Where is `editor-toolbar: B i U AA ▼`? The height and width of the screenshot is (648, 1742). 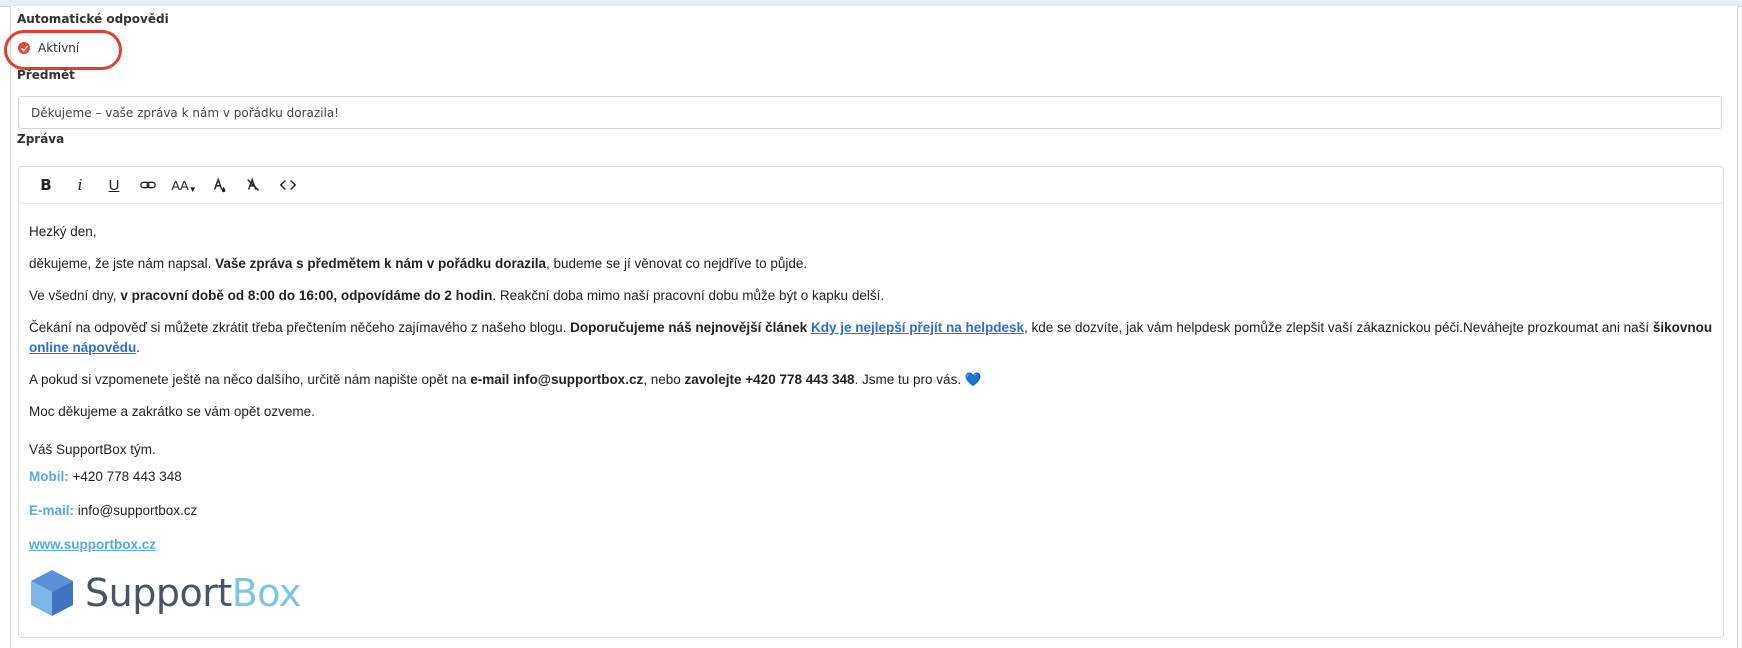
editor-toolbar: B i U AA ▼ is located at coordinates (871, 185).